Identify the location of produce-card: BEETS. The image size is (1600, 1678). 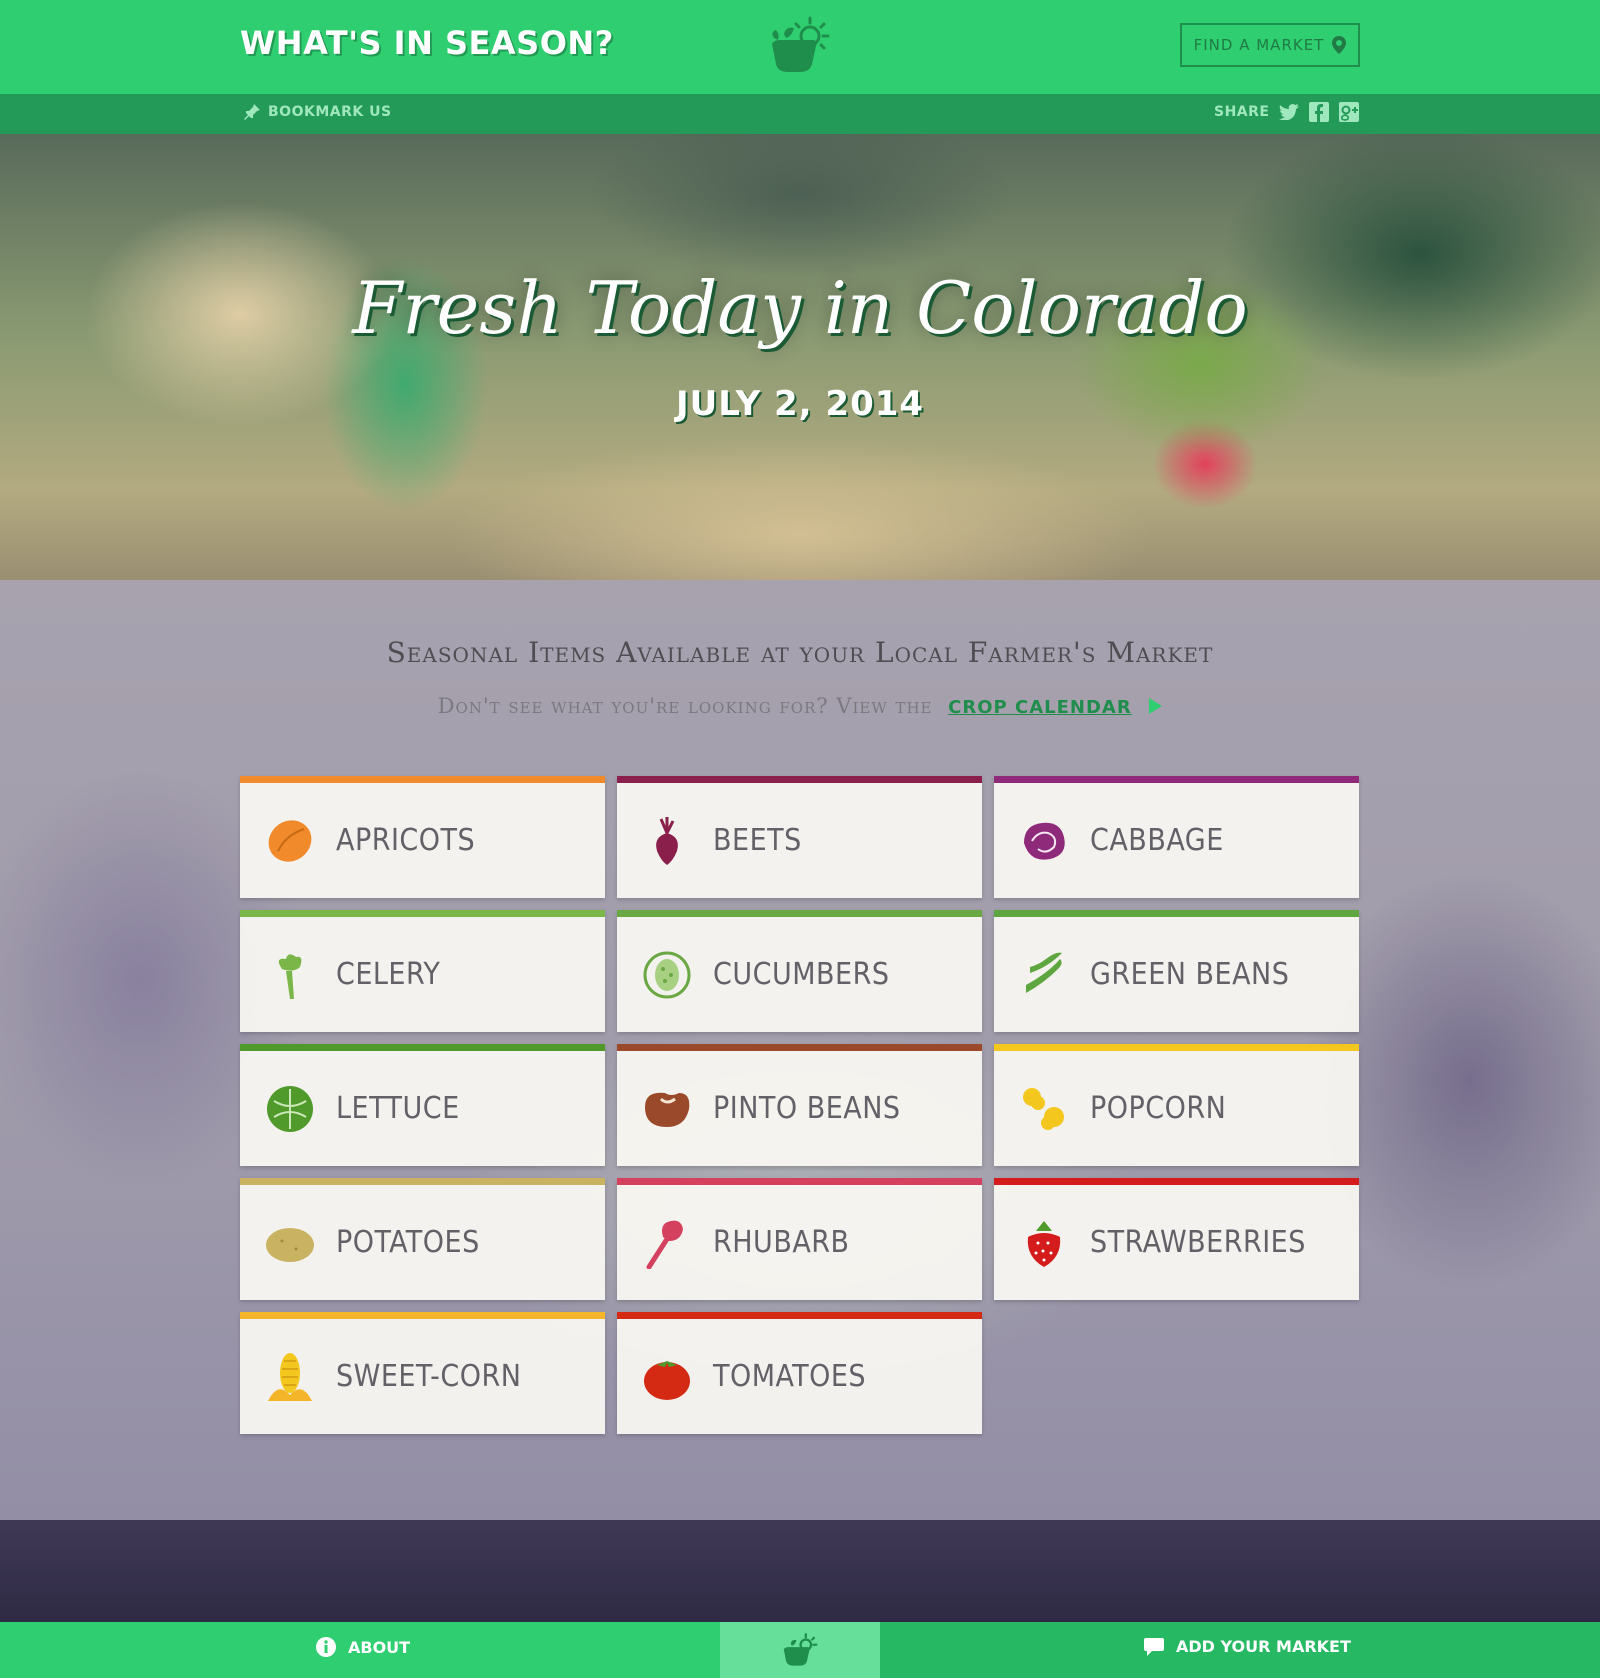
(799, 837).